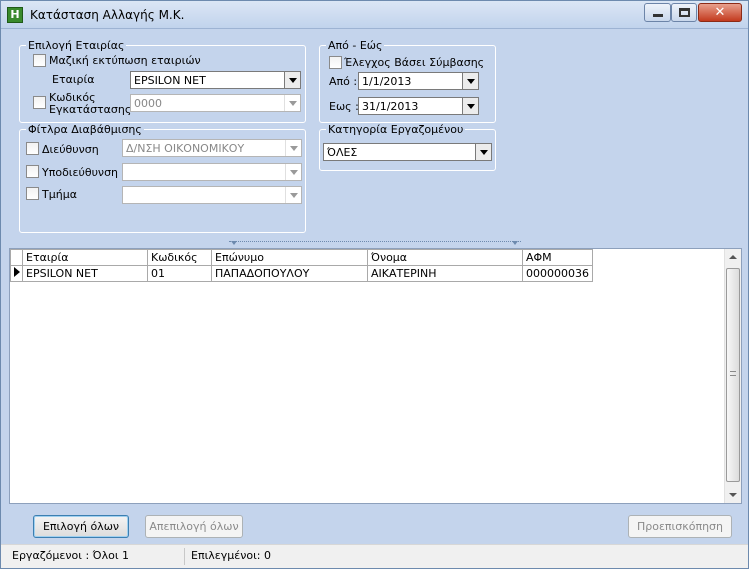 This screenshot has height=569, width=749. I want to click on department-select, so click(212, 195).